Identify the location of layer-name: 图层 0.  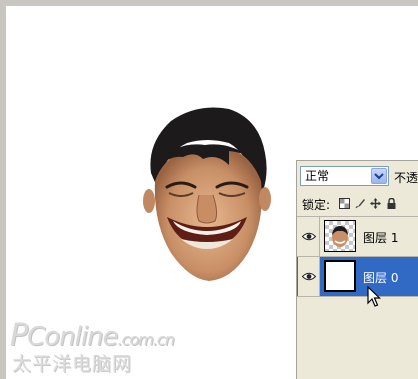
(380, 277).